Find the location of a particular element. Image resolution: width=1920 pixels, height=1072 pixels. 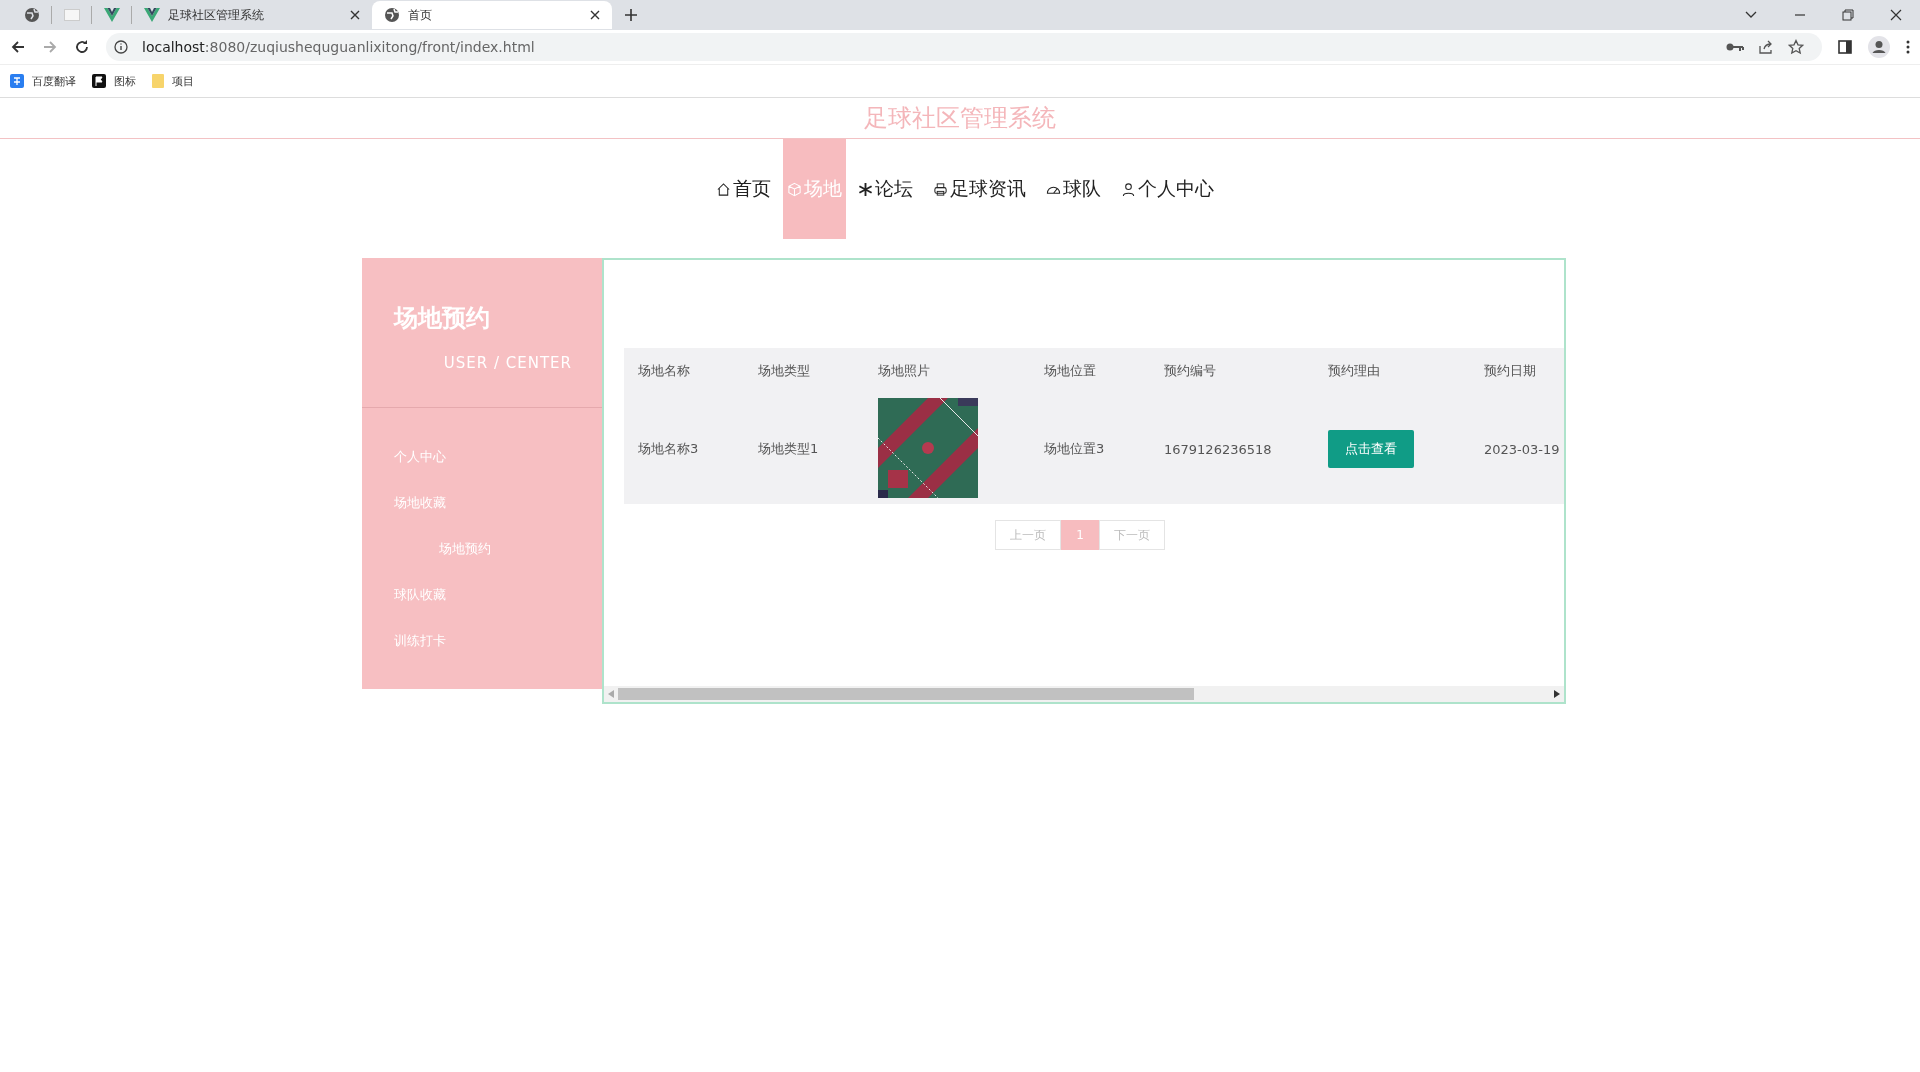

column-header: 预约理由 is located at coordinates (1354, 371).